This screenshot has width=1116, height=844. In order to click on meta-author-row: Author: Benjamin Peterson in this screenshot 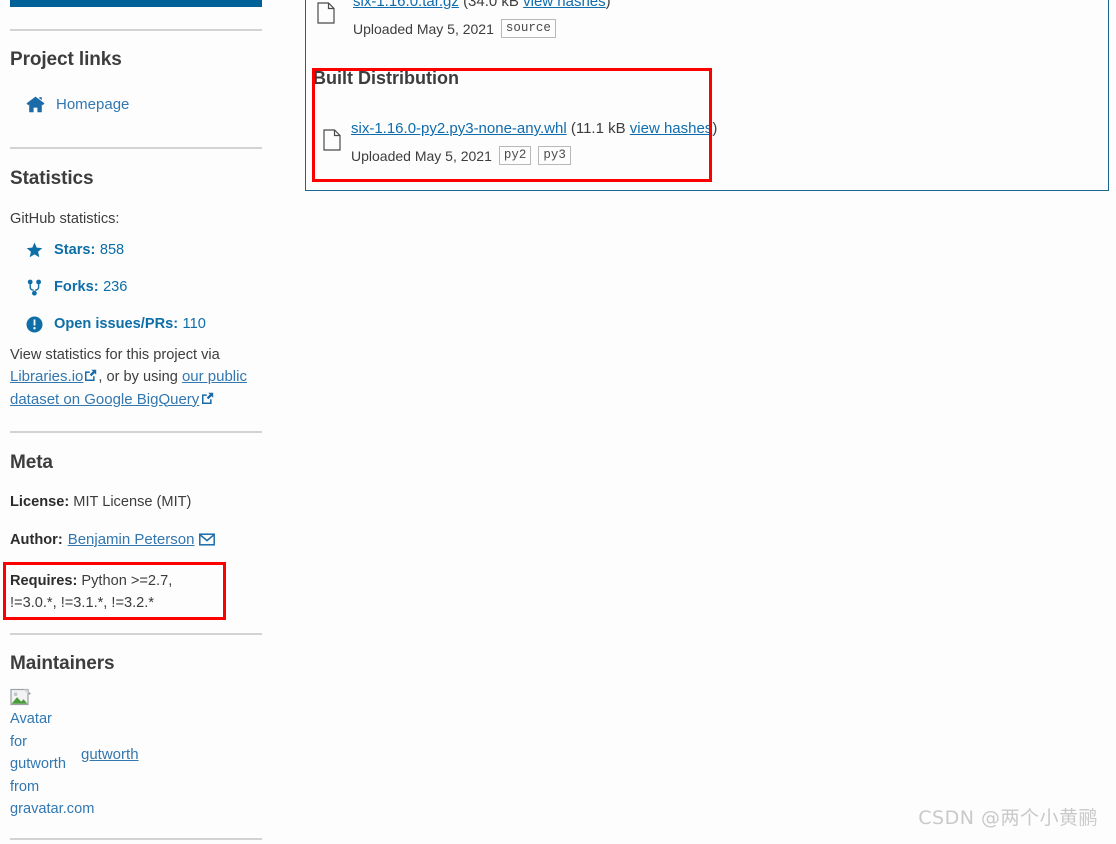, I will do `click(113, 539)`.